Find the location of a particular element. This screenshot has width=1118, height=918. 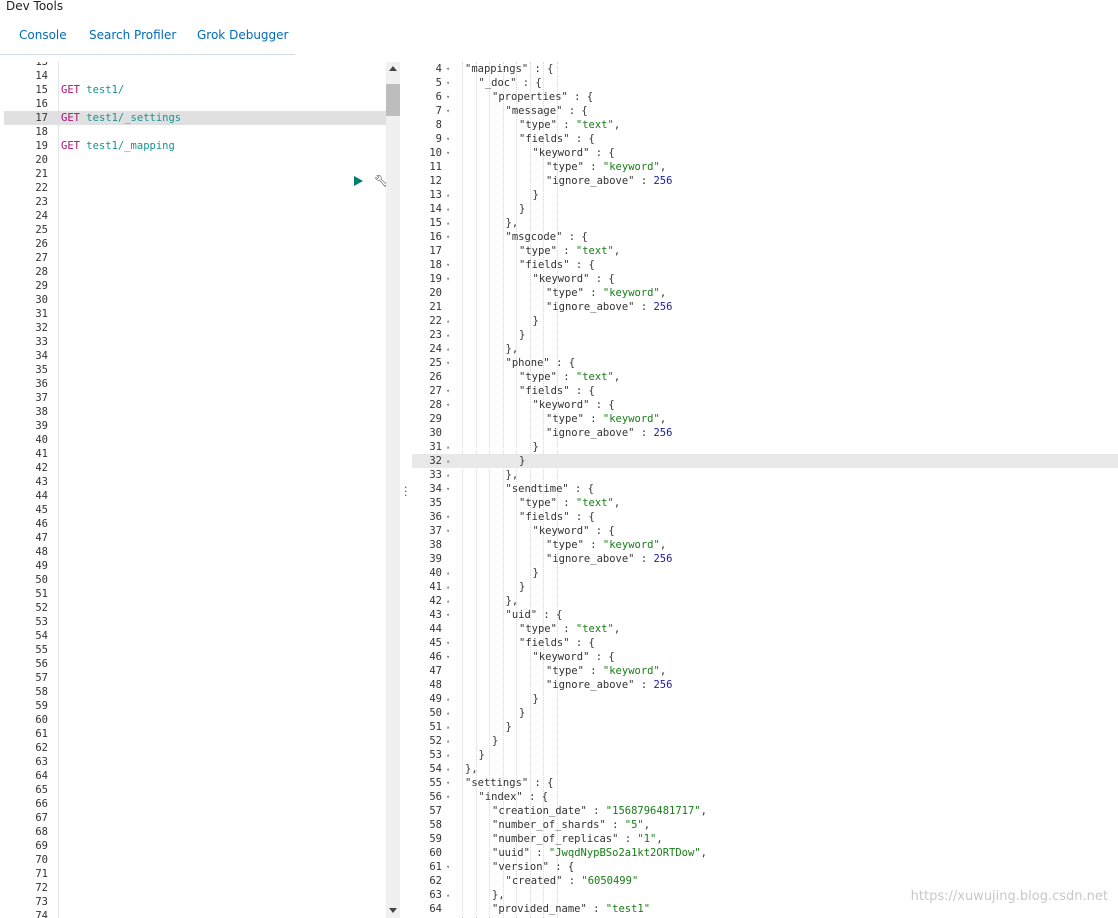

request-line: 34 is located at coordinates (195, 356).